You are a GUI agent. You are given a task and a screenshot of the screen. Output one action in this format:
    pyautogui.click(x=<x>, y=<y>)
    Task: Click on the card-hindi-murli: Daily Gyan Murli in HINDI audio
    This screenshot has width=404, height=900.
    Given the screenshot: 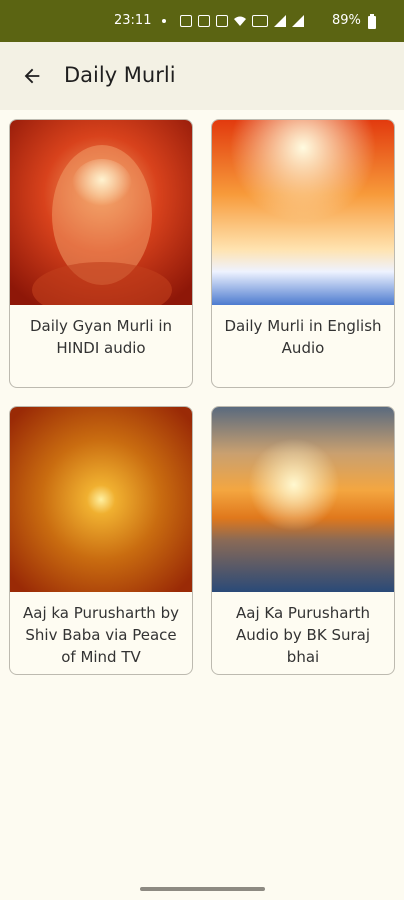 What is the action you would take?
    pyautogui.click(x=101, y=253)
    